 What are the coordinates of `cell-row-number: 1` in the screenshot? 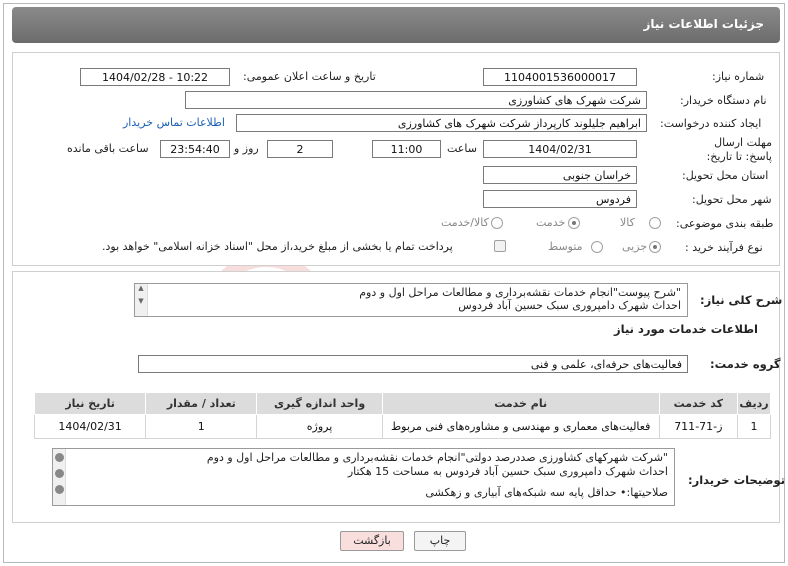 It's located at (754, 426).